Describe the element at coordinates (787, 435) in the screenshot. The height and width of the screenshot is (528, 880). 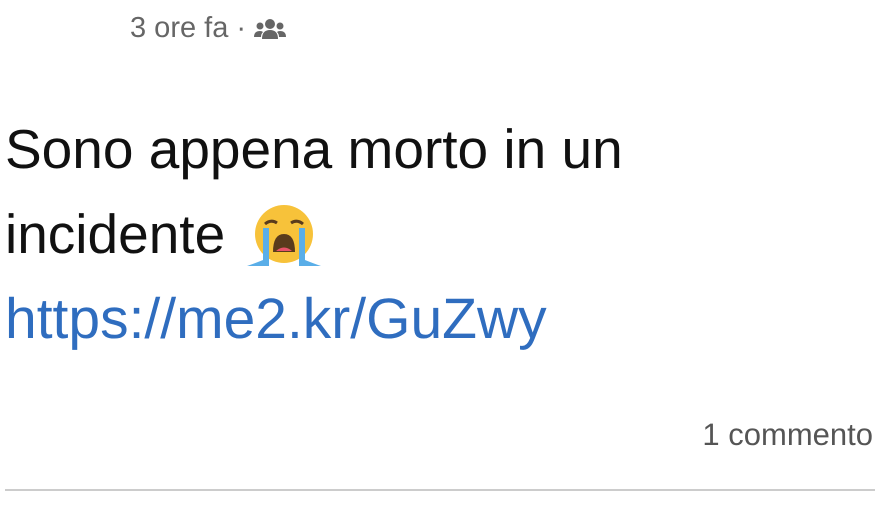
I see `comment-count: 1 commento` at that location.